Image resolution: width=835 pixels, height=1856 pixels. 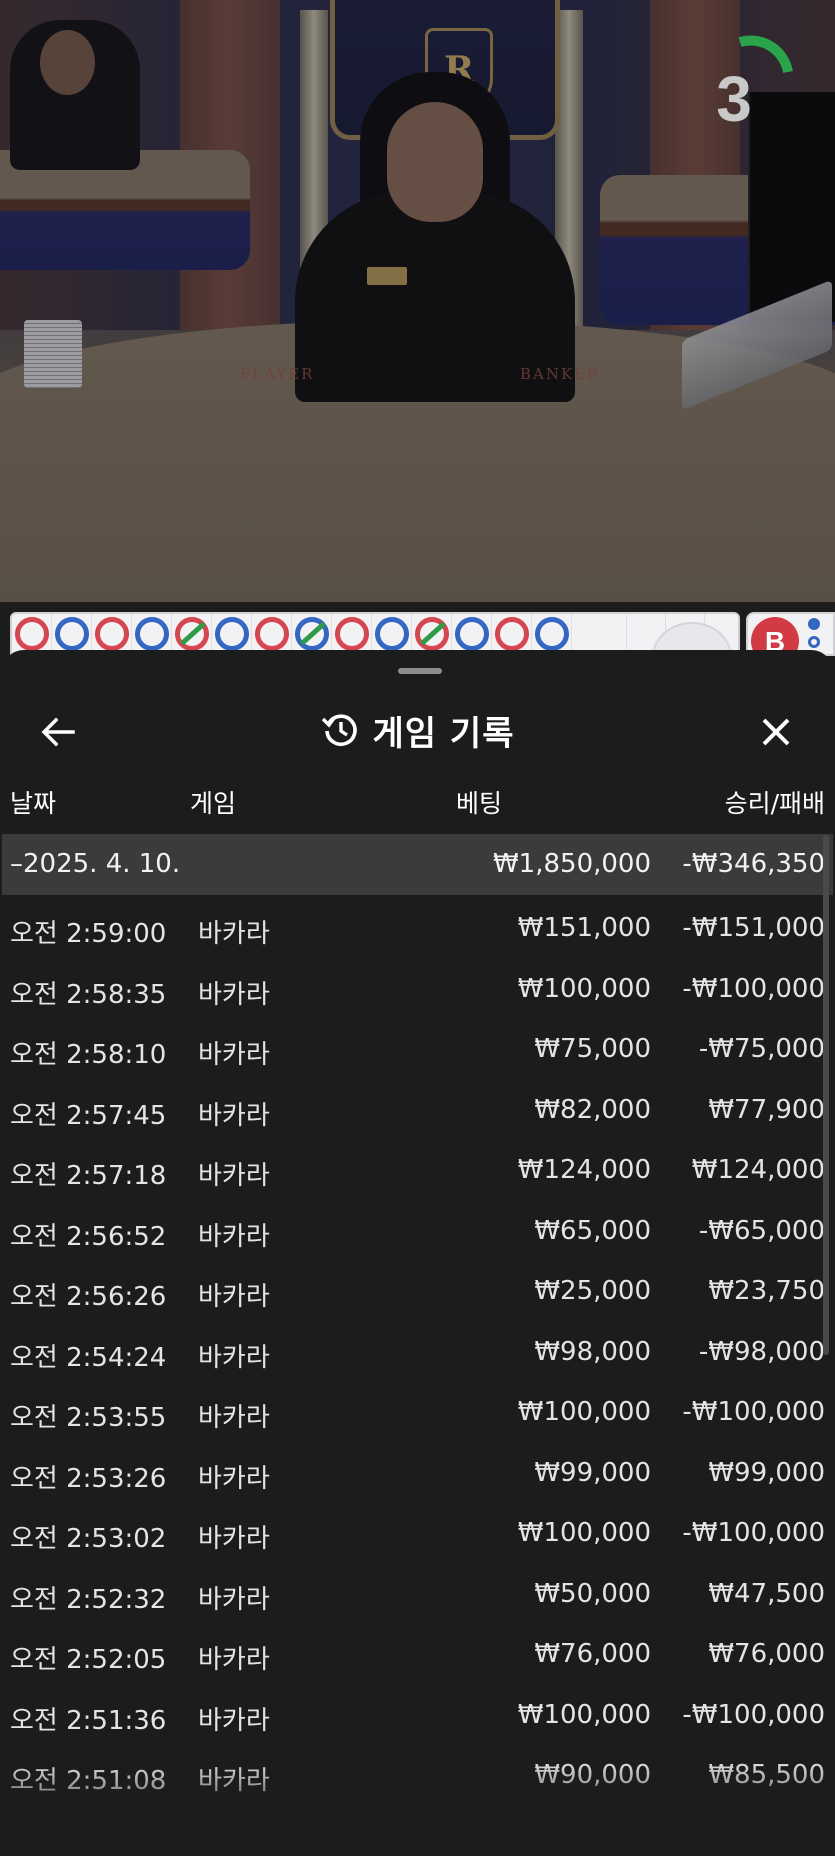 I want to click on row-result: ₩99,000, so click(x=766, y=1472).